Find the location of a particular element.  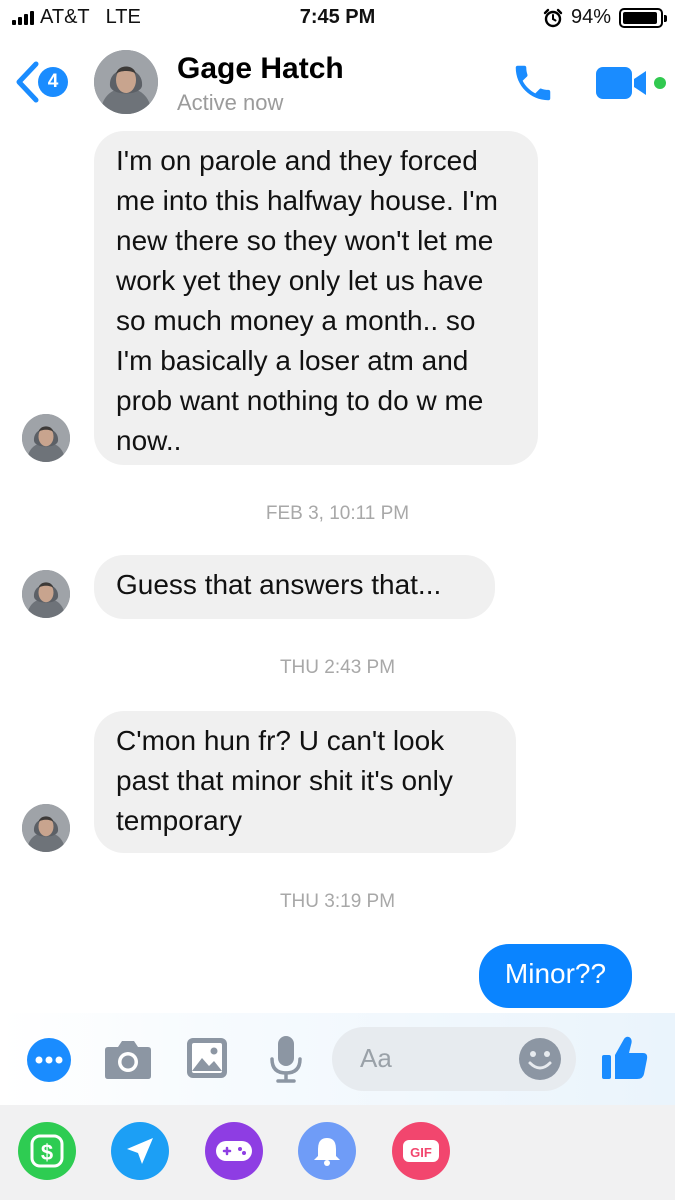

message-input-placeholder: Aa is located at coordinates (376, 1058).